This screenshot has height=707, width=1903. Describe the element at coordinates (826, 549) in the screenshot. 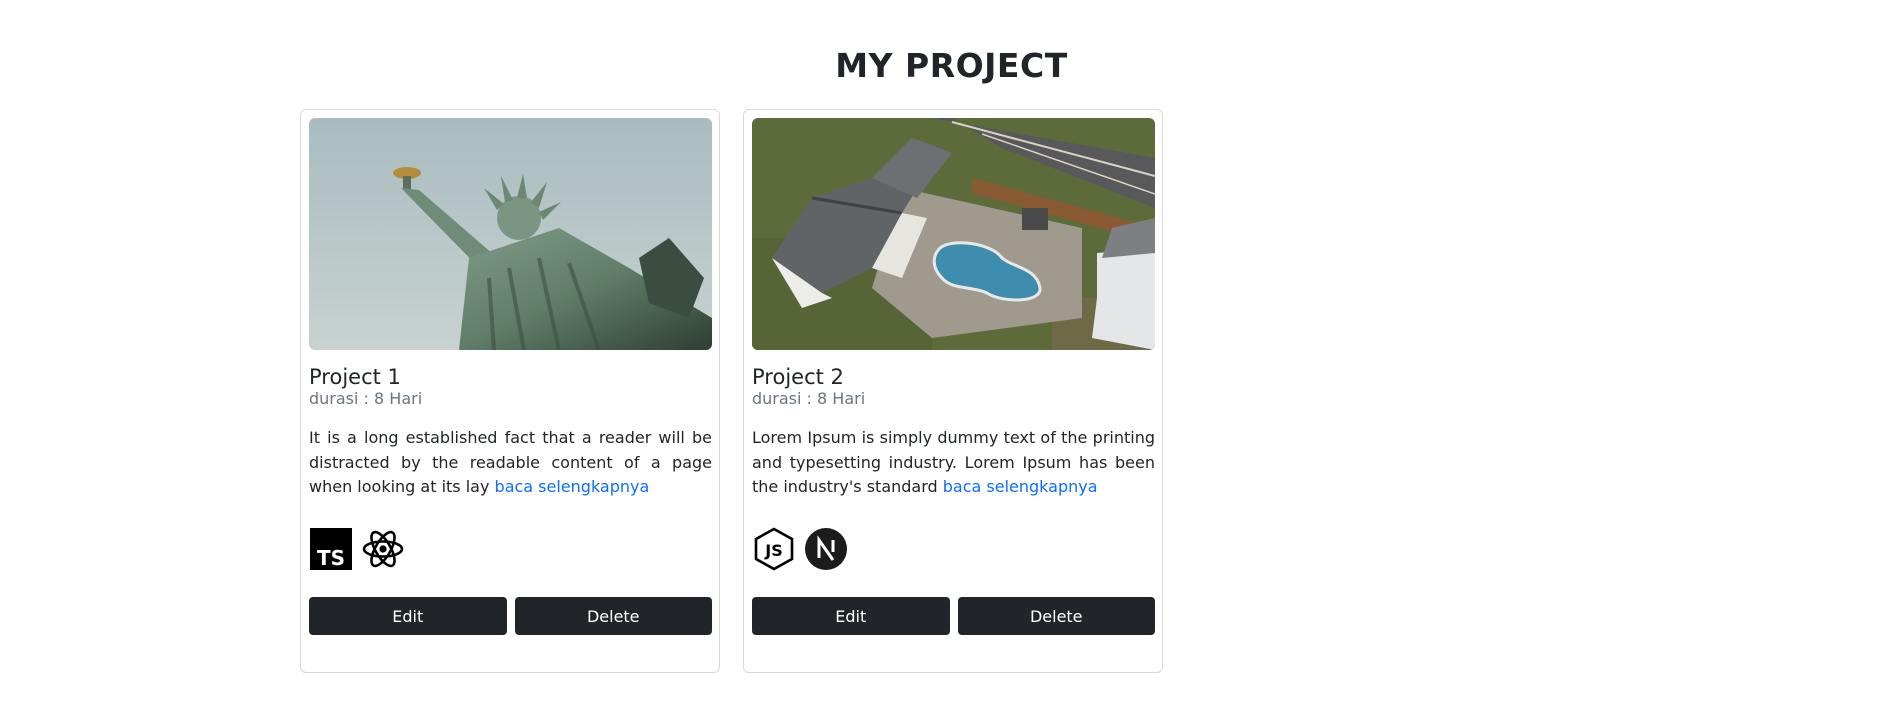

I see `nextjs-icon` at that location.